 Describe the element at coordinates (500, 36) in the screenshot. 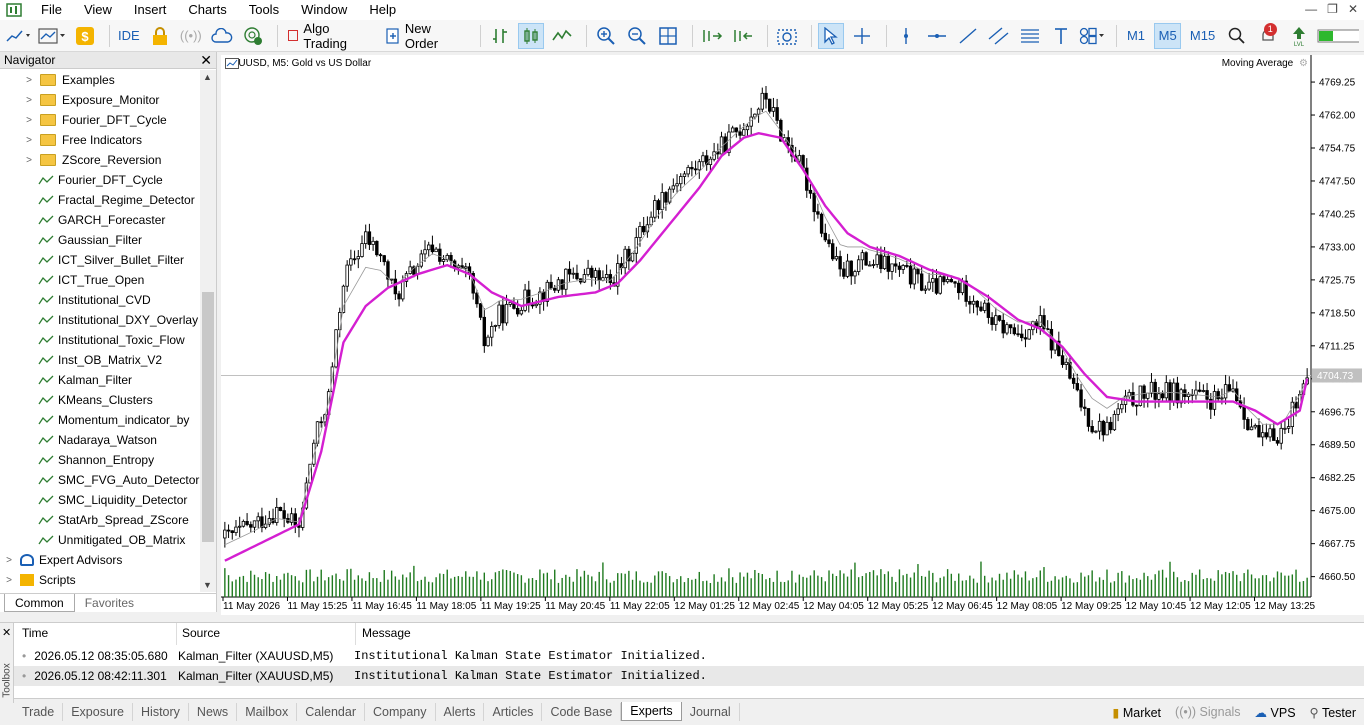

I see `bar-chart-icon` at that location.